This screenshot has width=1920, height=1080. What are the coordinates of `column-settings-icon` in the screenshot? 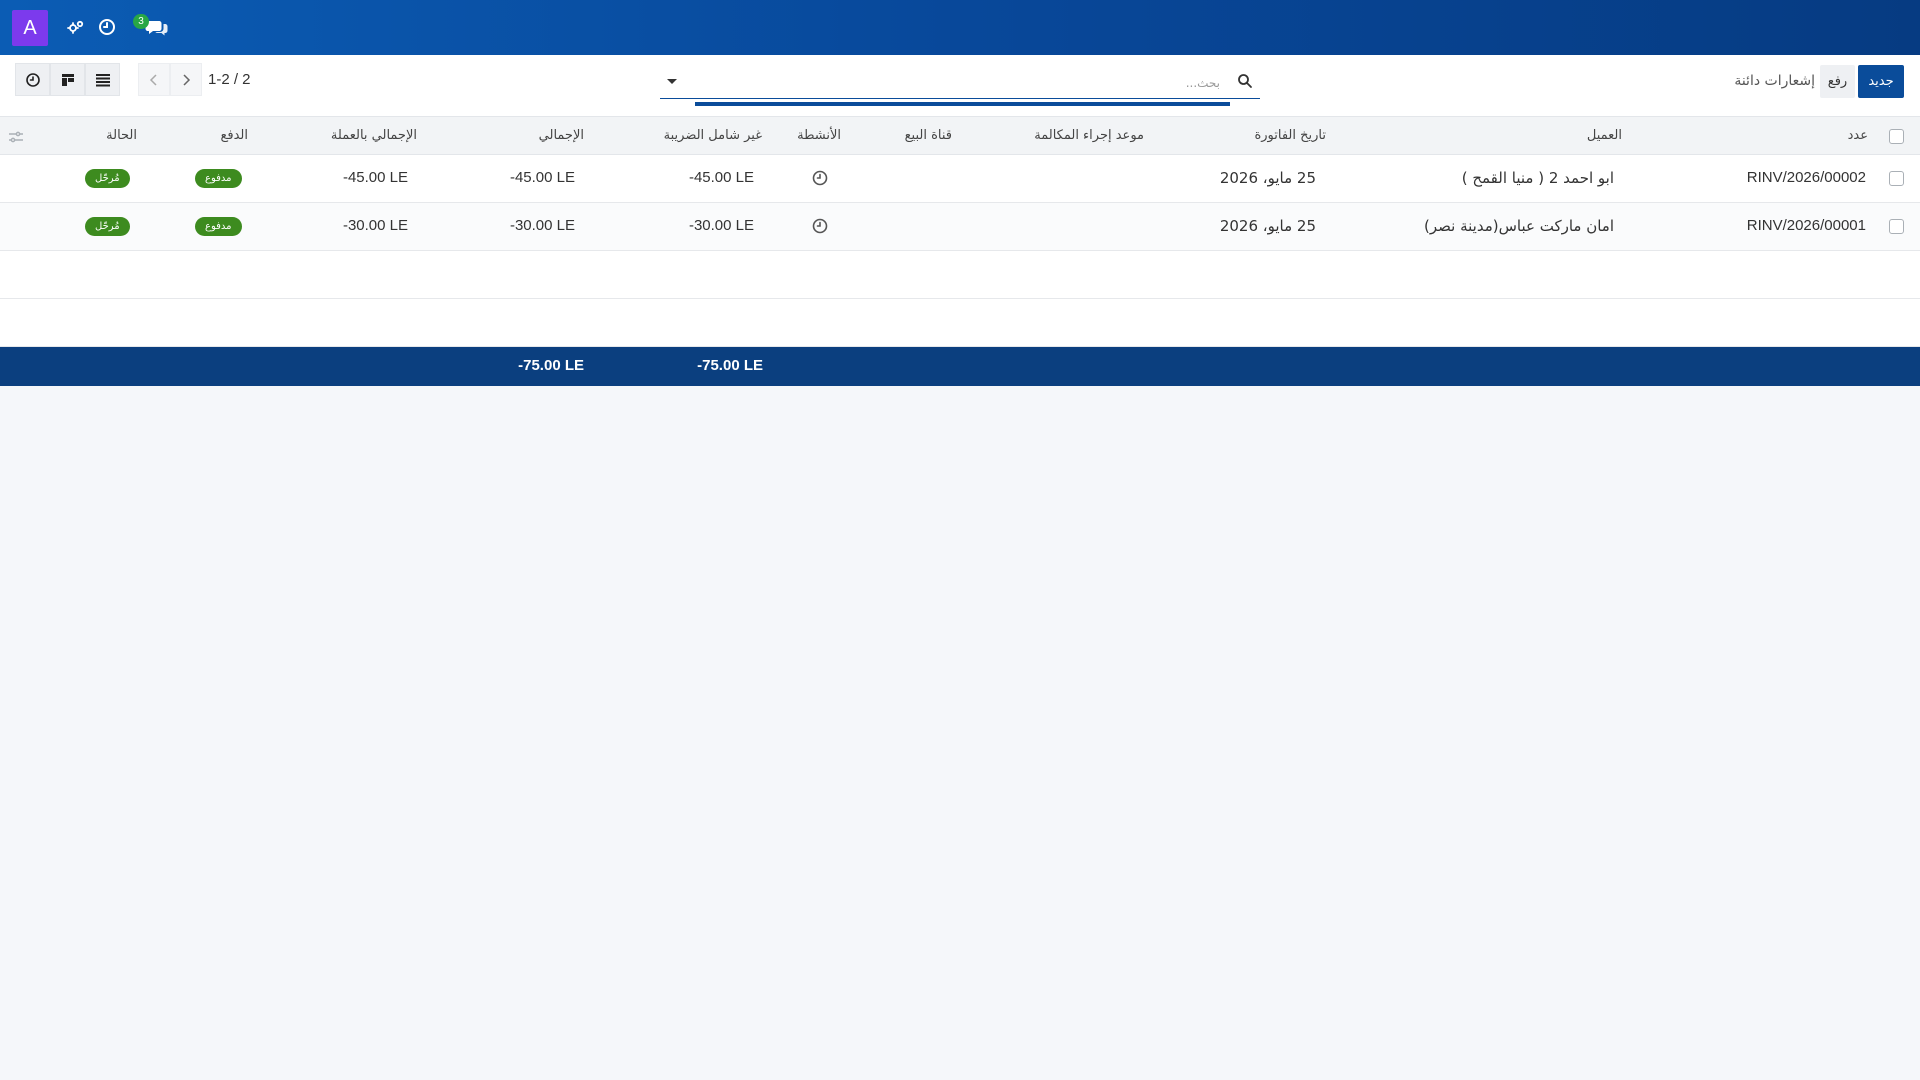 It's located at (16, 136).